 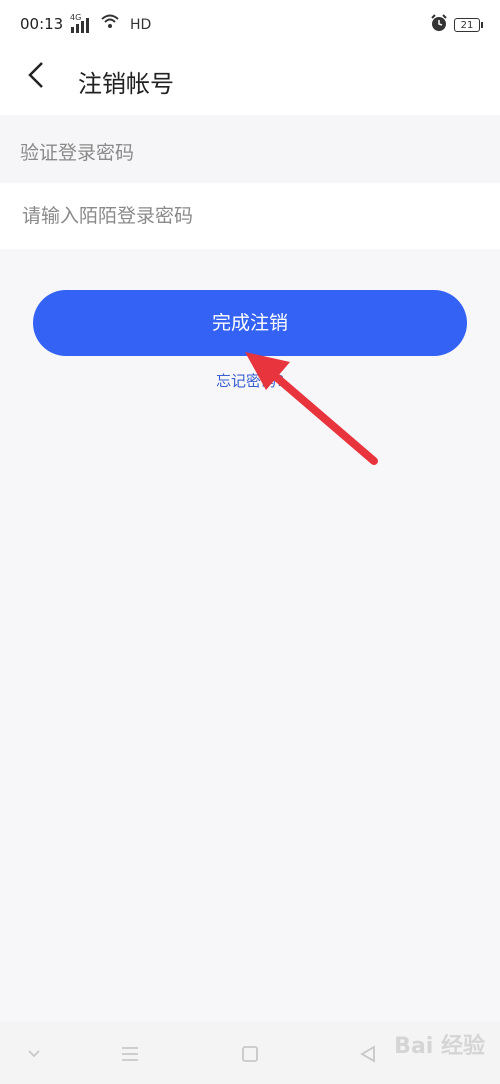 I want to click on password-input, so click(x=252, y=216).